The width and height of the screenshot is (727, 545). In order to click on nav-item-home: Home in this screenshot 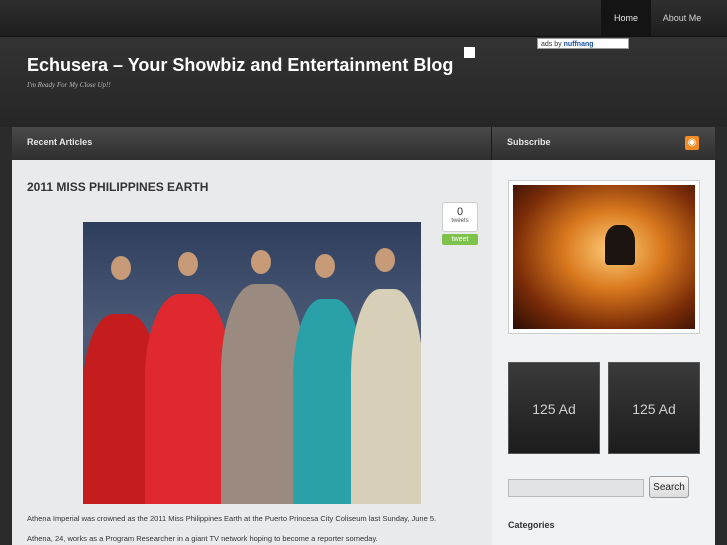, I will do `click(626, 18)`.